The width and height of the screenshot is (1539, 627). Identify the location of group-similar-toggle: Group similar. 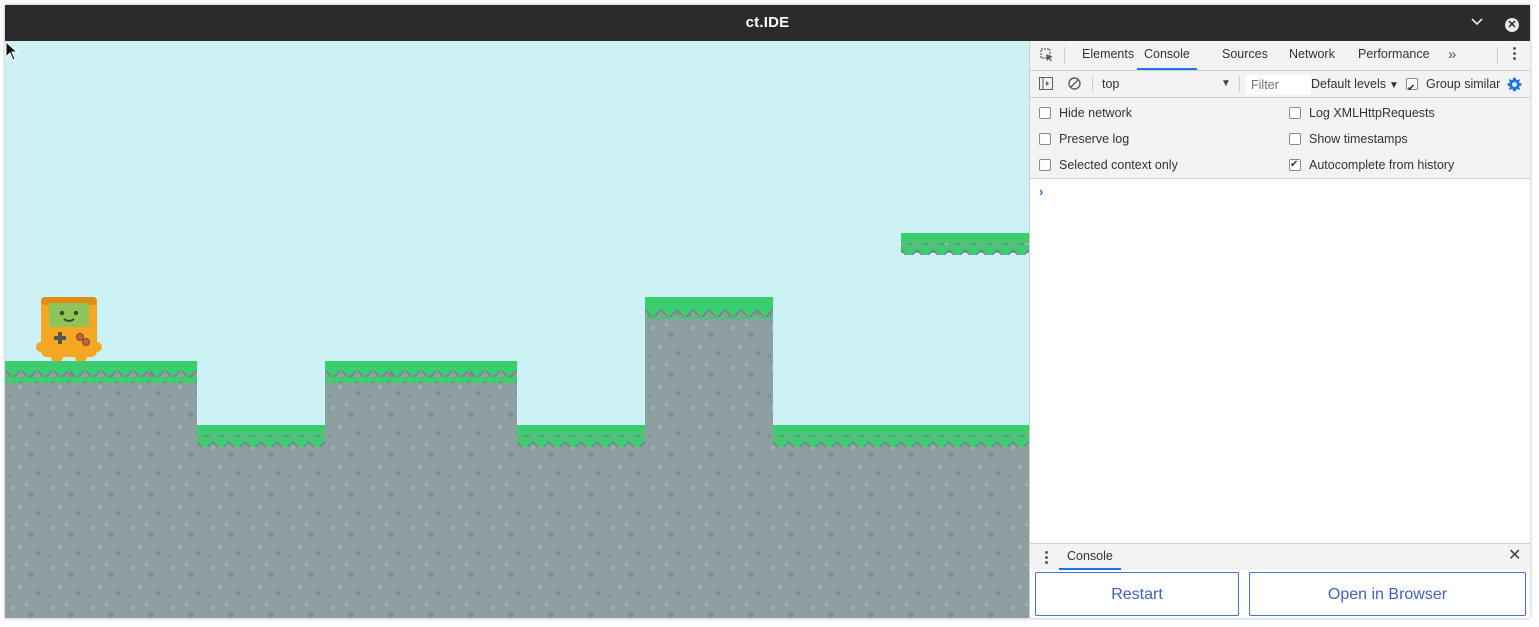
(1453, 86).